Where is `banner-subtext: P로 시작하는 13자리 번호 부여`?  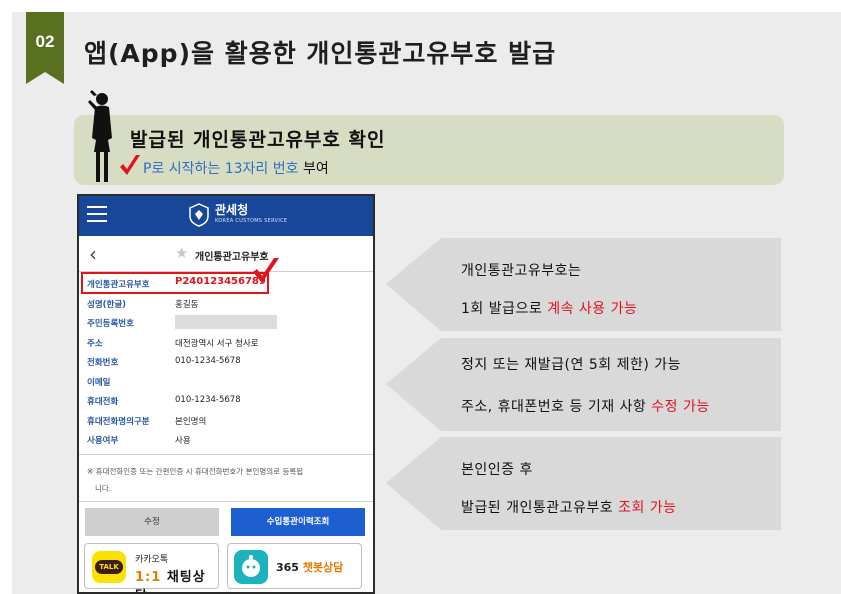 banner-subtext: P로 시작하는 13자리 번호 부여 is located at coordinates (236, 168).